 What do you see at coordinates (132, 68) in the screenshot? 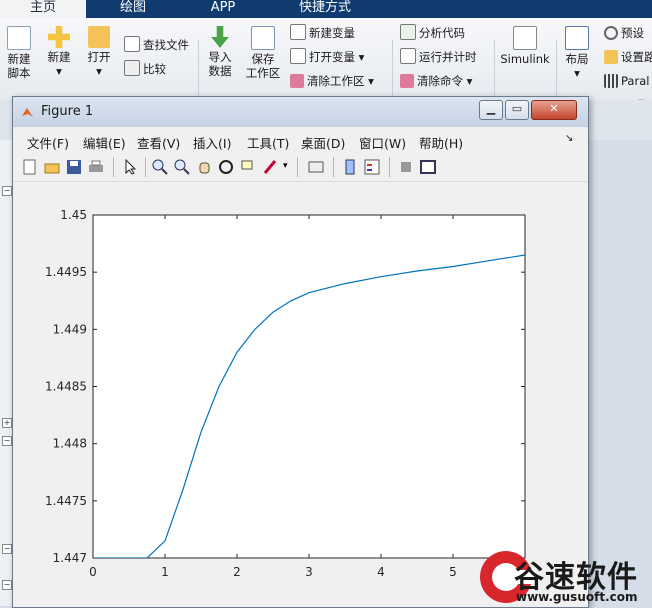
I see `compare-icon` at bounding box center [132, 68].